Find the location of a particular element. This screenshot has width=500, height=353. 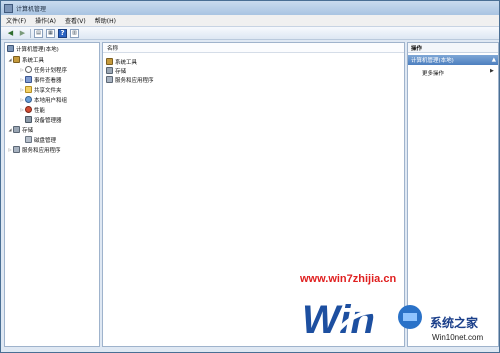

performance-icon is located at coordinates (28, 109).